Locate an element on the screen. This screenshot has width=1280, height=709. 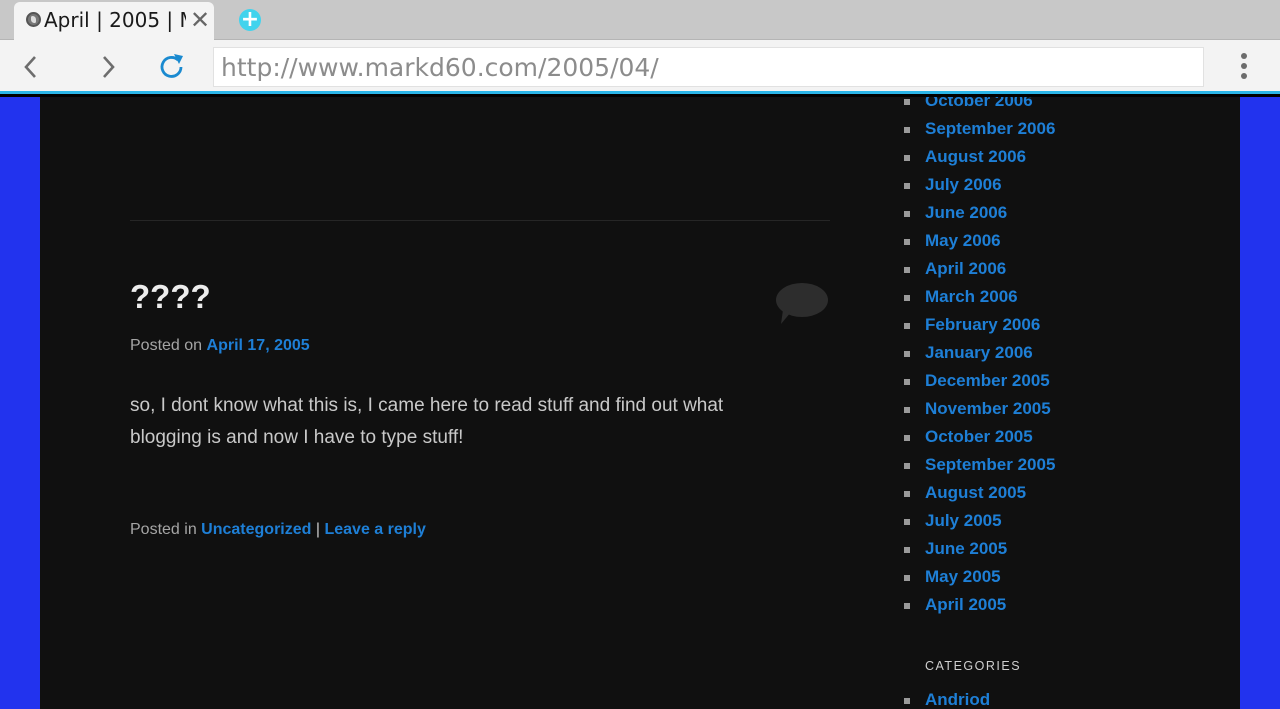
archive-link: March 2006 is located at coordinates (1053, 297).